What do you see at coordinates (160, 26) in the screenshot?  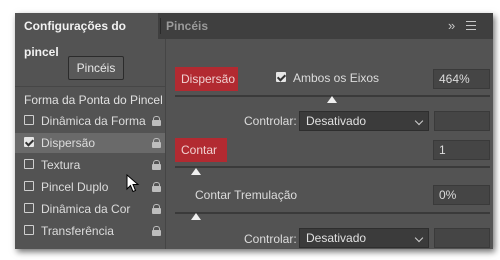 I see `tab-separator` at bounding box center [160, 26].